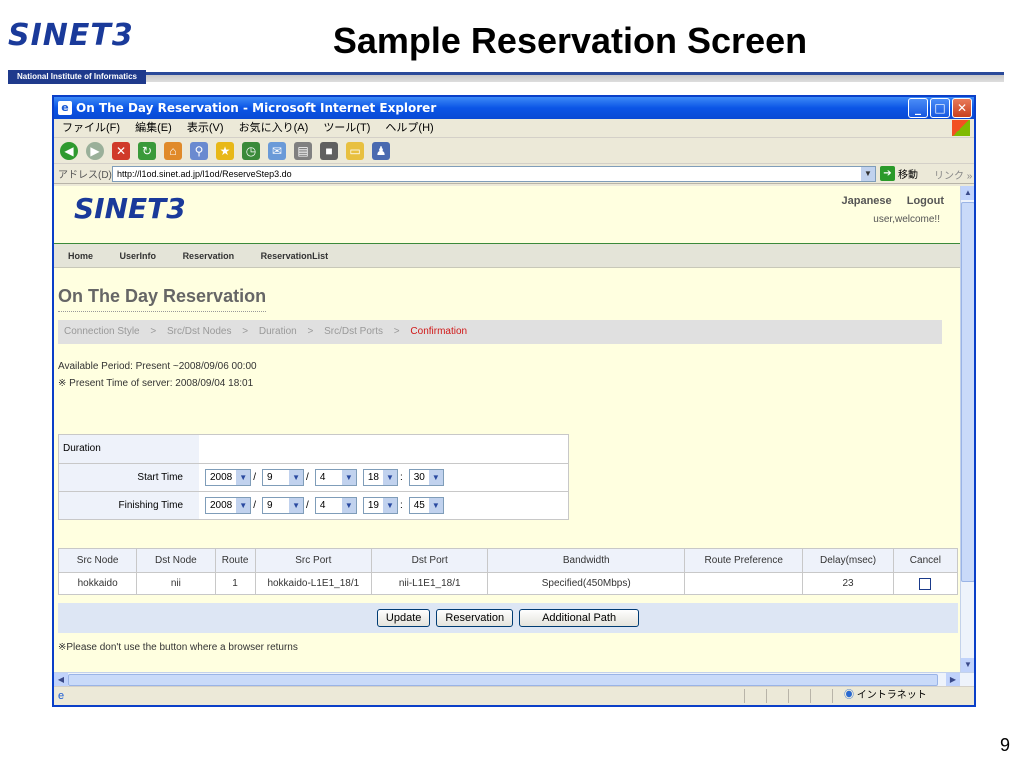 The width and height of the screenshot is (1024, 768). I want to click on finish-hour-value: 19, so click(373, 505).